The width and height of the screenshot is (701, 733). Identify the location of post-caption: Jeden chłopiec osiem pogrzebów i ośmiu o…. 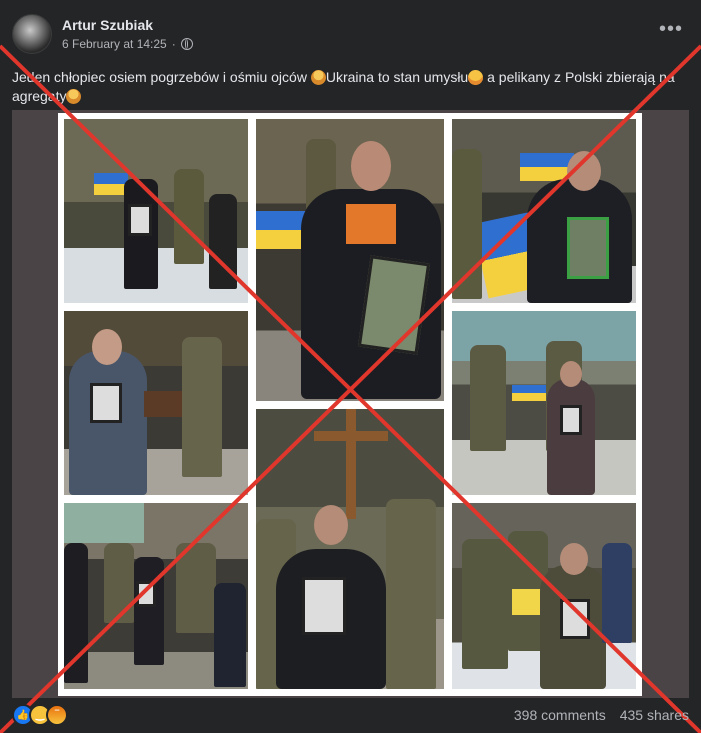
(352, 87).